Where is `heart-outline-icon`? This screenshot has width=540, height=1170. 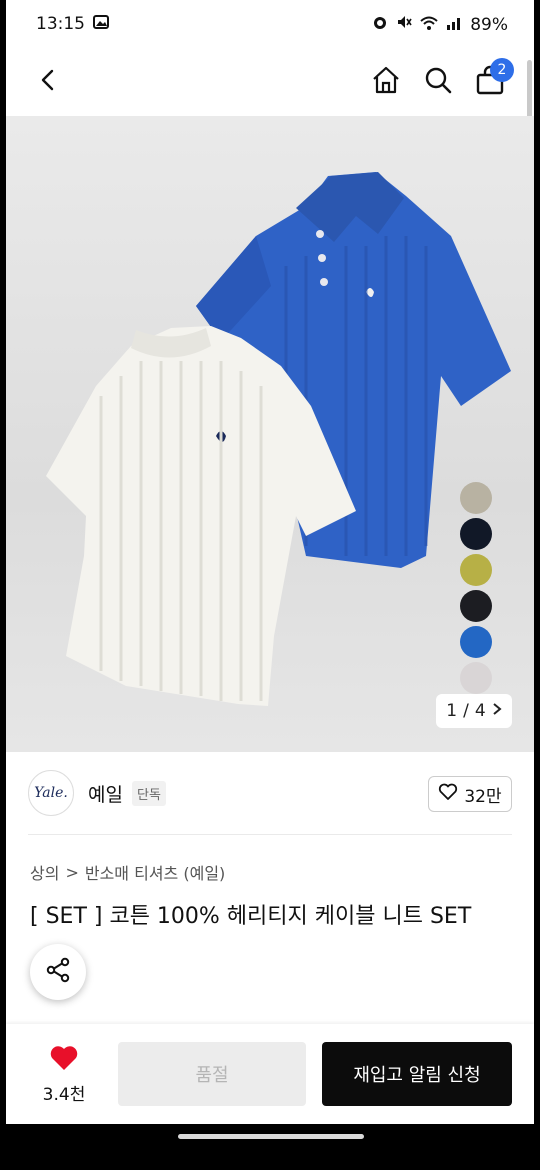
heart-outline-icon is located at coordinates (448, 794).